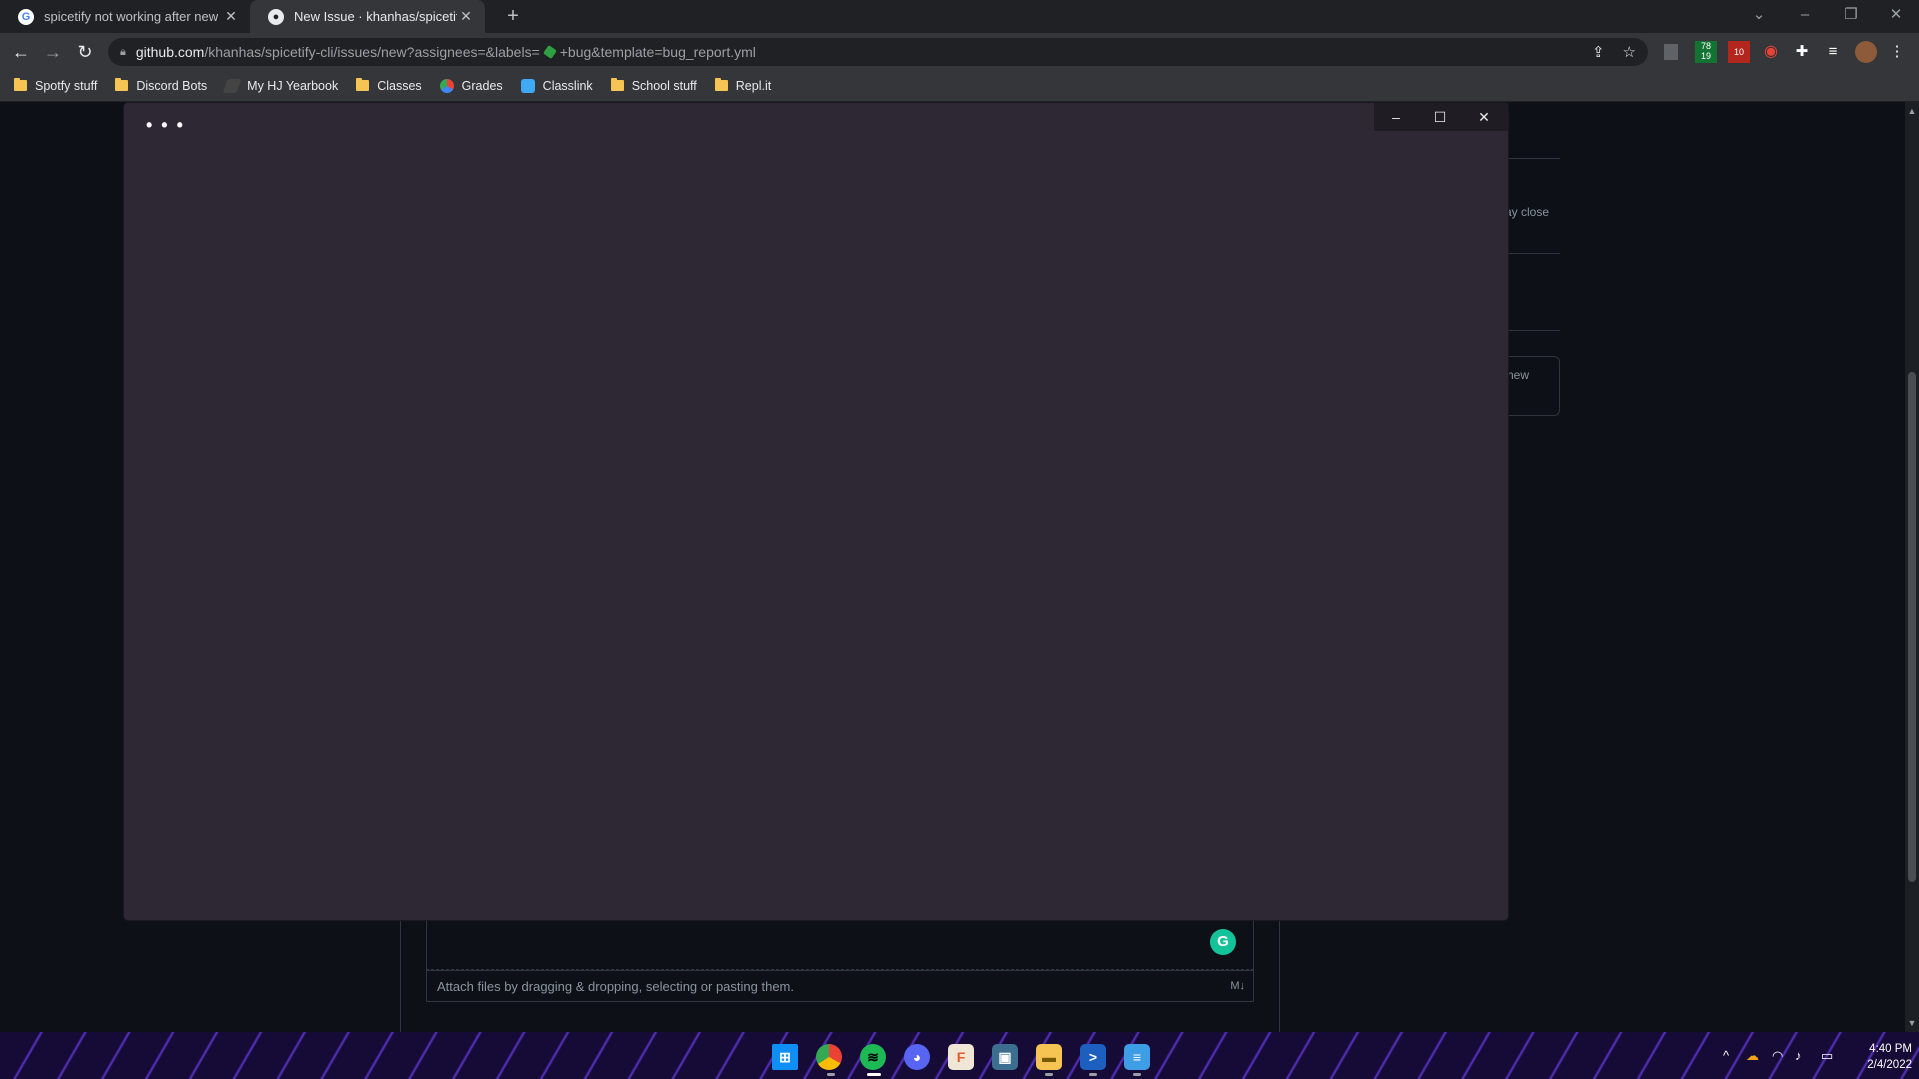 This screenshot has width=1919, height=1079. Describe the element at coordinates (1805, 16) in the screenshot. I see `minimize-icon: –` at that location.